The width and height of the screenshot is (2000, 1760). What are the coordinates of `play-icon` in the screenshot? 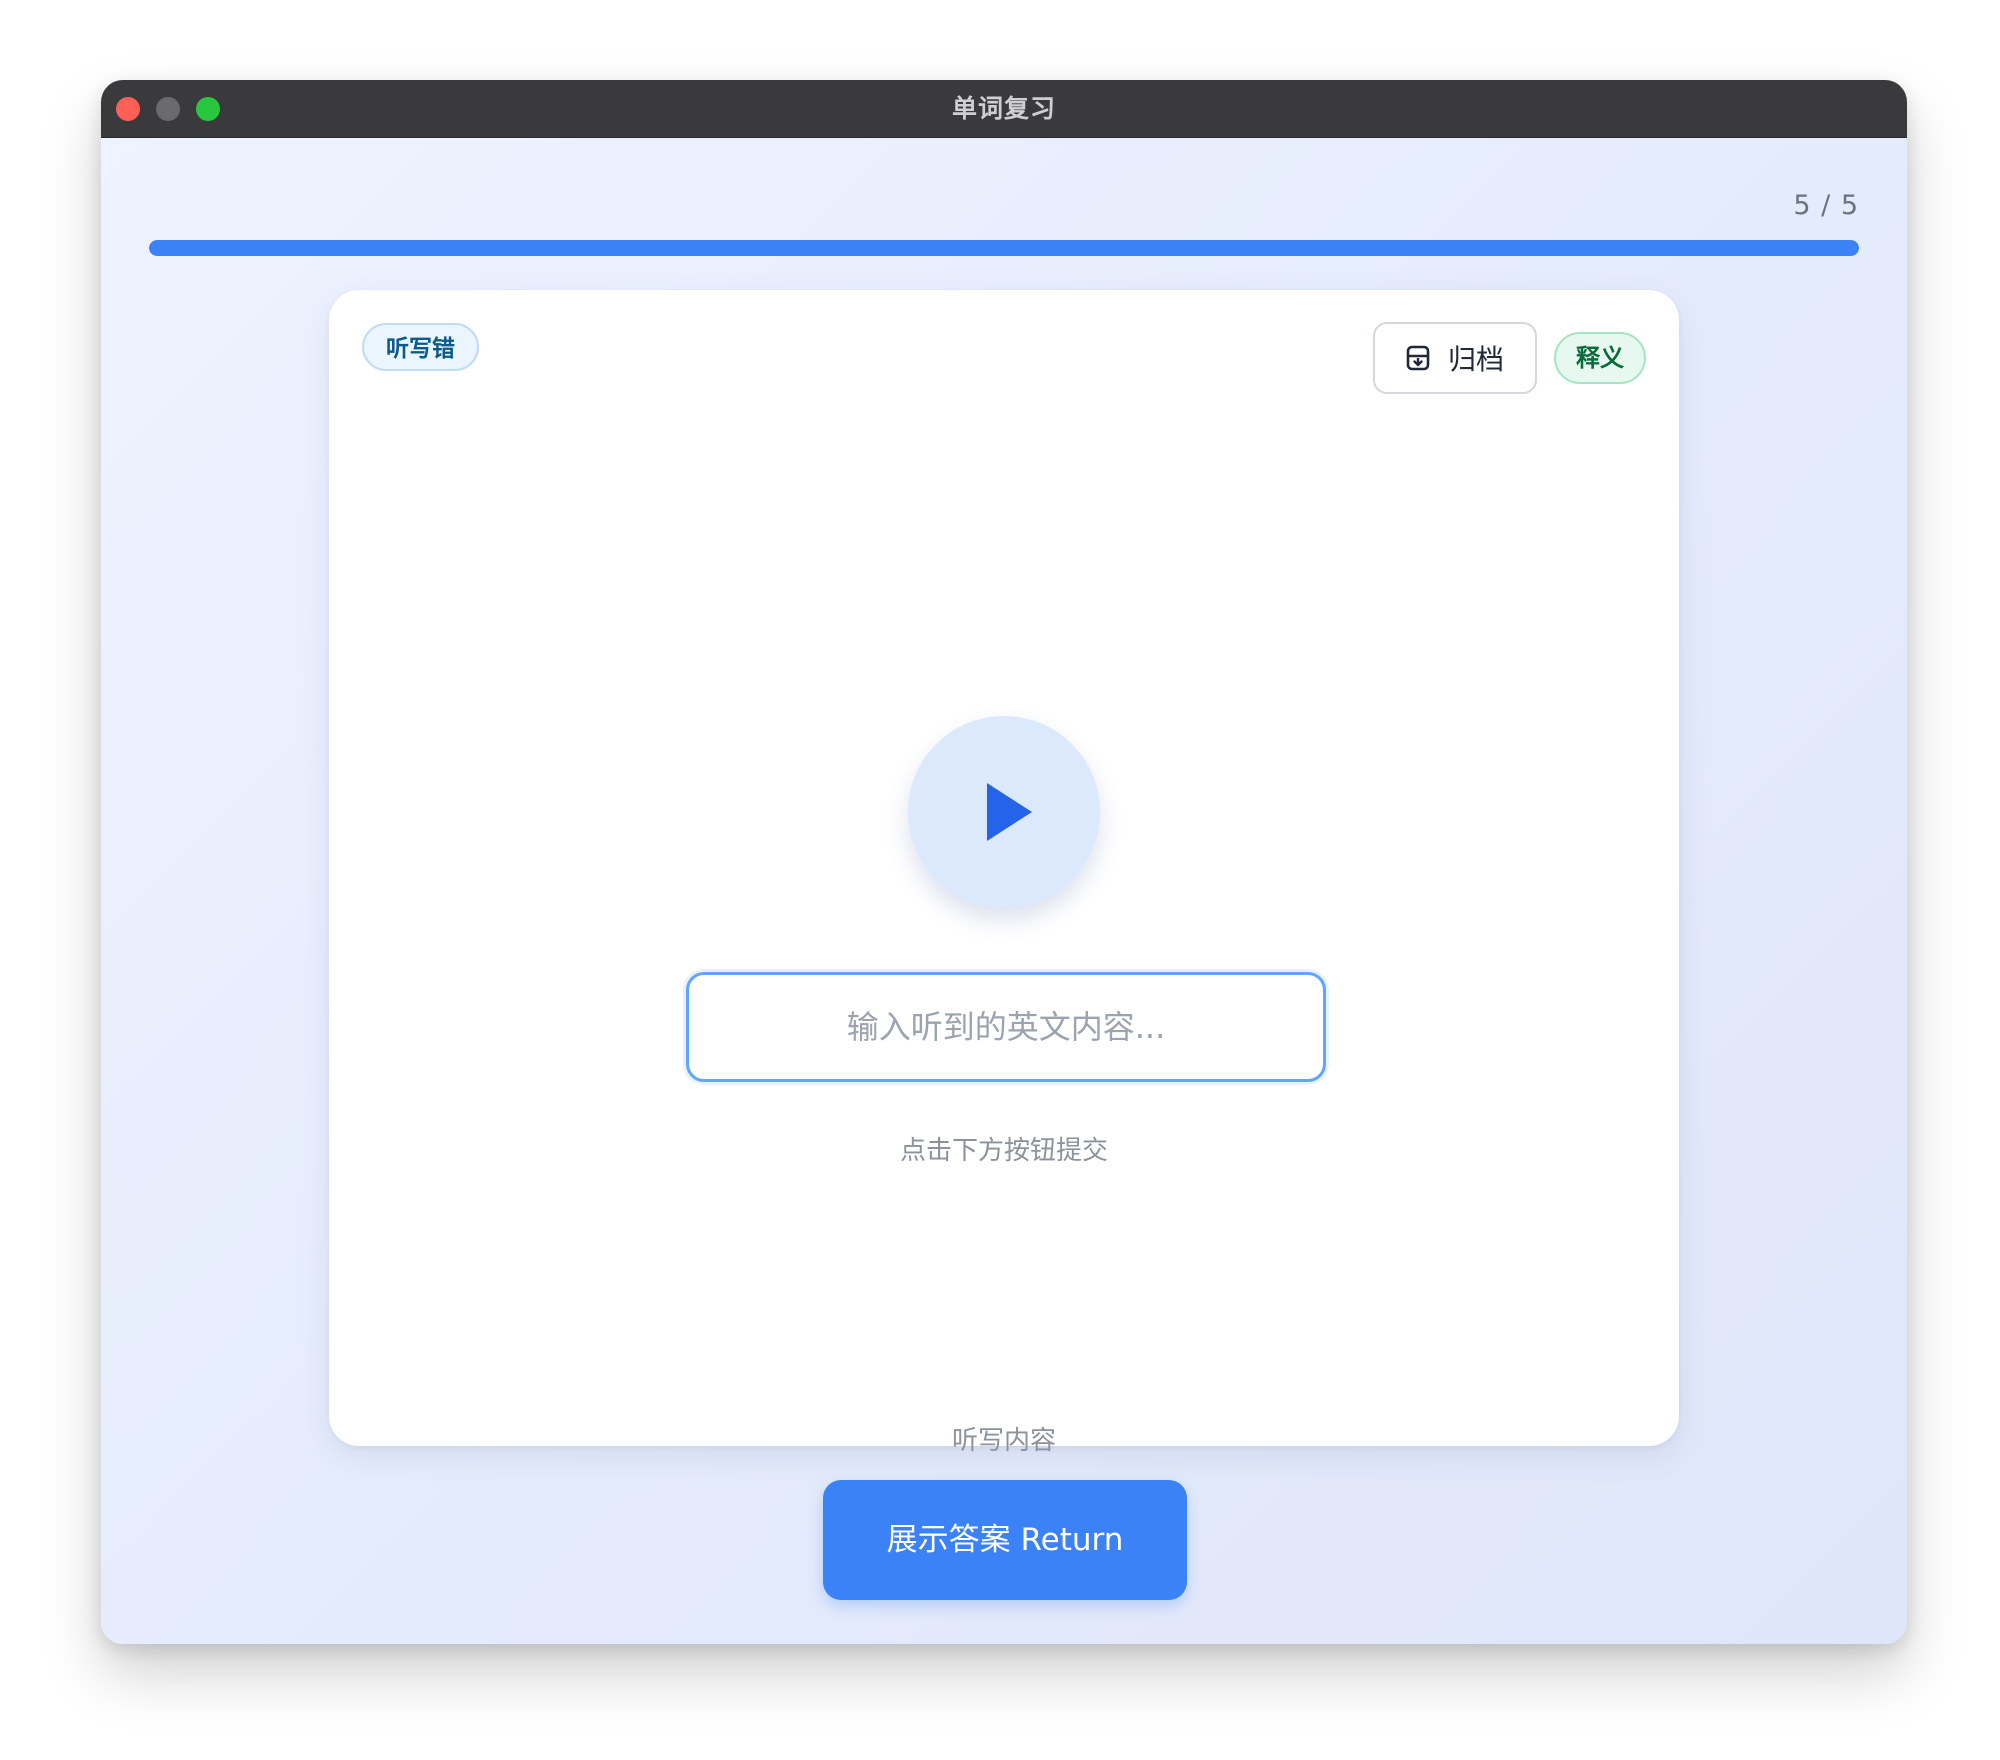 It's located at (1009, 812).